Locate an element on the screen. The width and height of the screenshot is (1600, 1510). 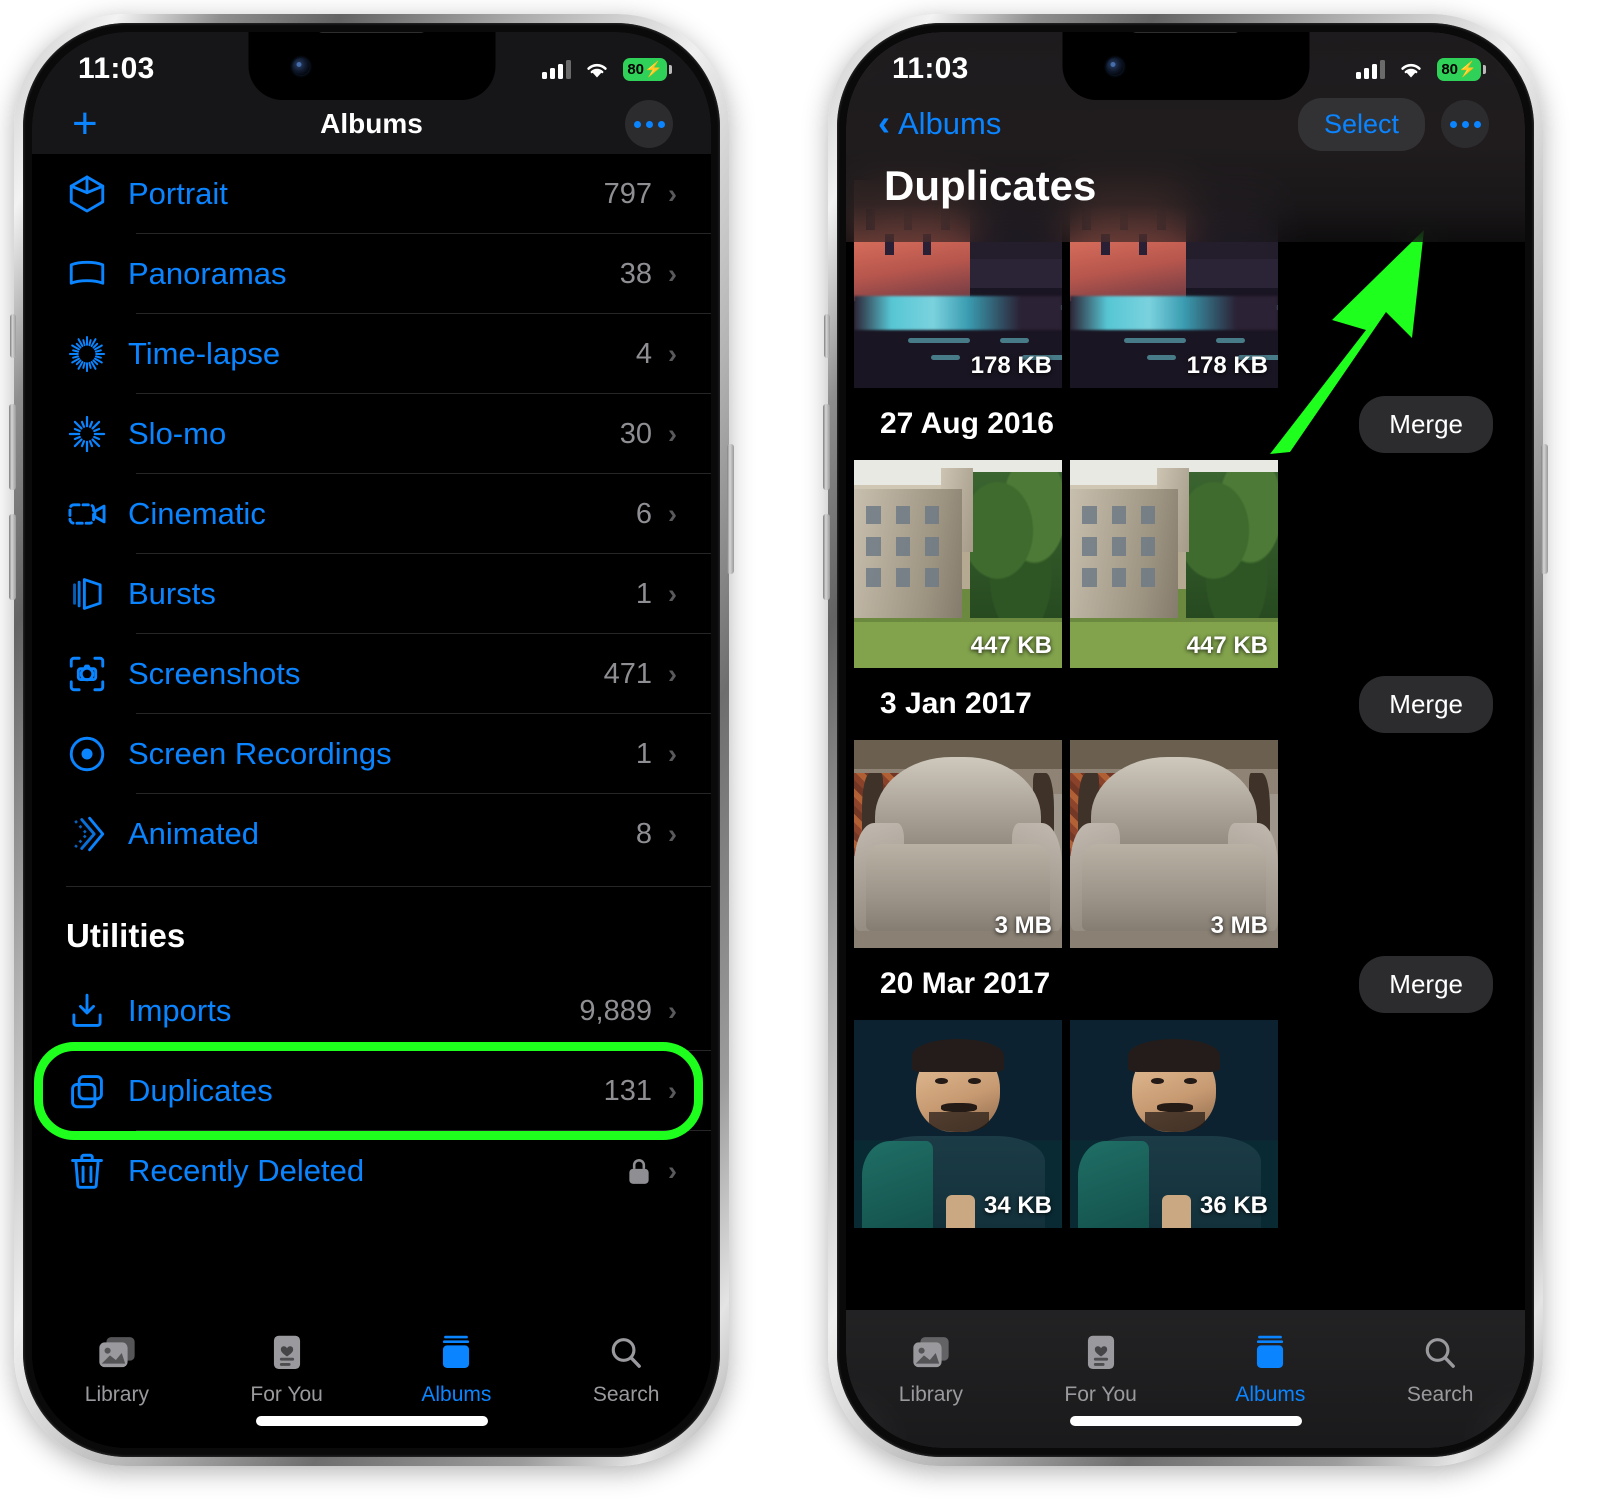
album-count: 4 is located at coordinates (643, 353).